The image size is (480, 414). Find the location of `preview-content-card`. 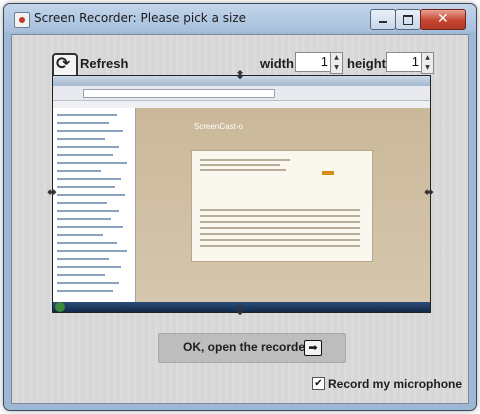

preview-content-card is located at coordinates (282, 206).